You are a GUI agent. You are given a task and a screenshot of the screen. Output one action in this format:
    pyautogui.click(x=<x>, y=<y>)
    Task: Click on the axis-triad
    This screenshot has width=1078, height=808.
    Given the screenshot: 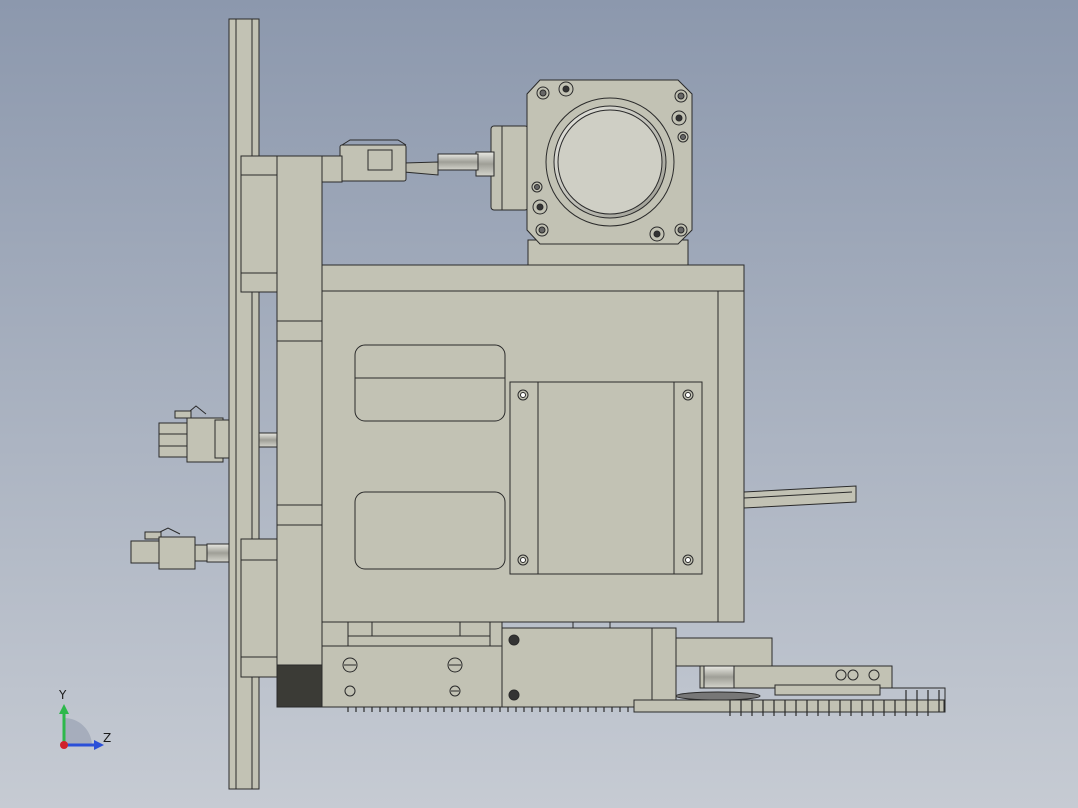 What is the action you would take?
    pyautogui.click(x=81, y=727)
    